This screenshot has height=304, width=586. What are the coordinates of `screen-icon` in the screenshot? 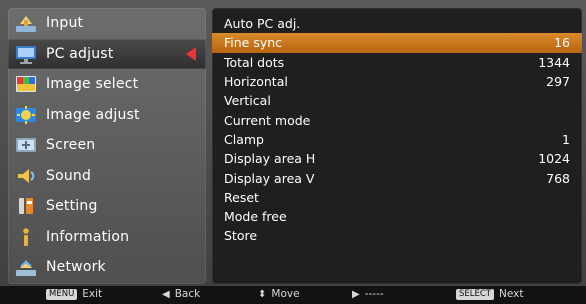 It's located at (26, 145).